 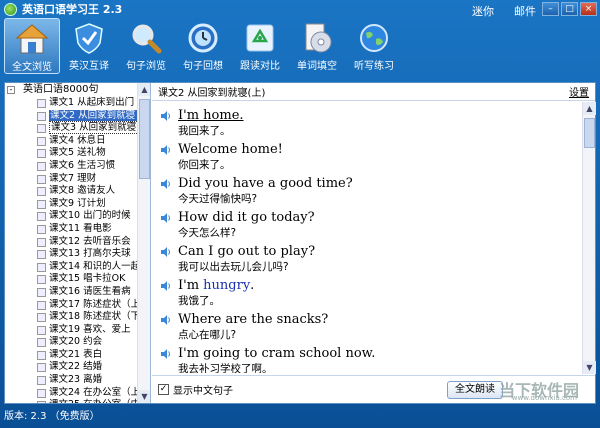 What do you see at coordinates (99, 401) in the screenshot?
I see `tree-item-label: 课文25 在办公室（中）` at bounding box center [99, 401].